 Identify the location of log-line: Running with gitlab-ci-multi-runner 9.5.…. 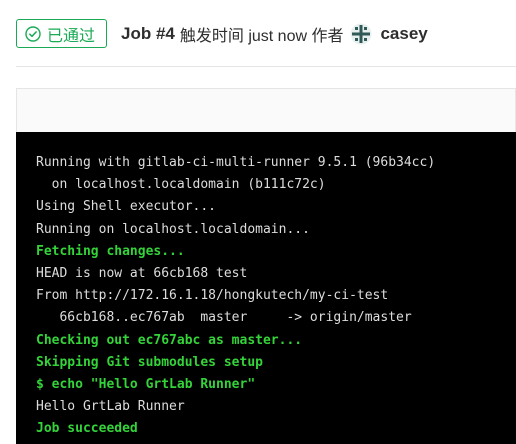
(236, 162).